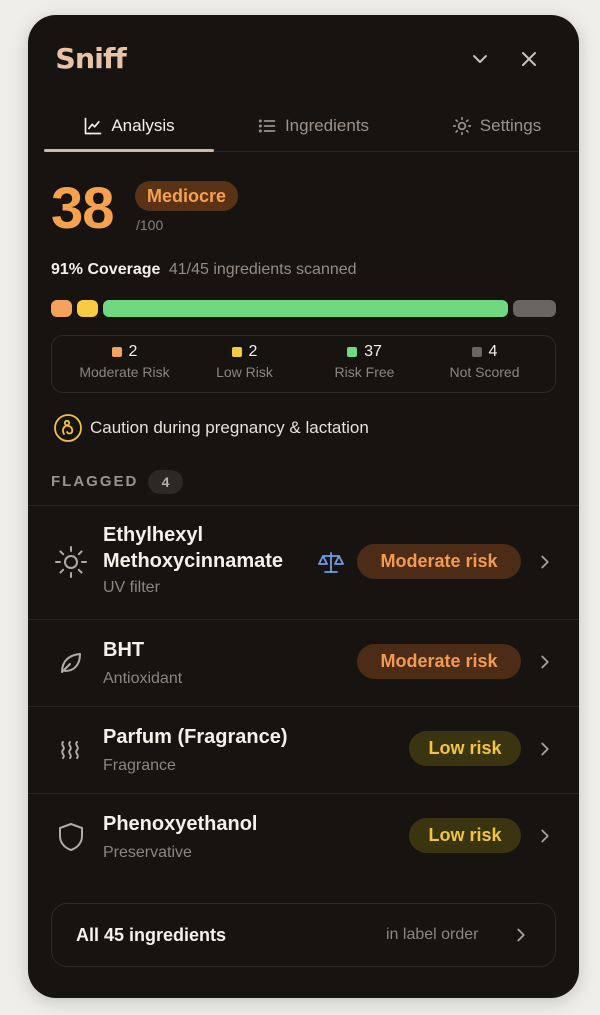 This screenshot has height=1015, width=600. What do you see at coordinates (327, 125) in the screenshot?
I see `tab-ingredients-label: Ingredients` at bounding box center [327, 125].